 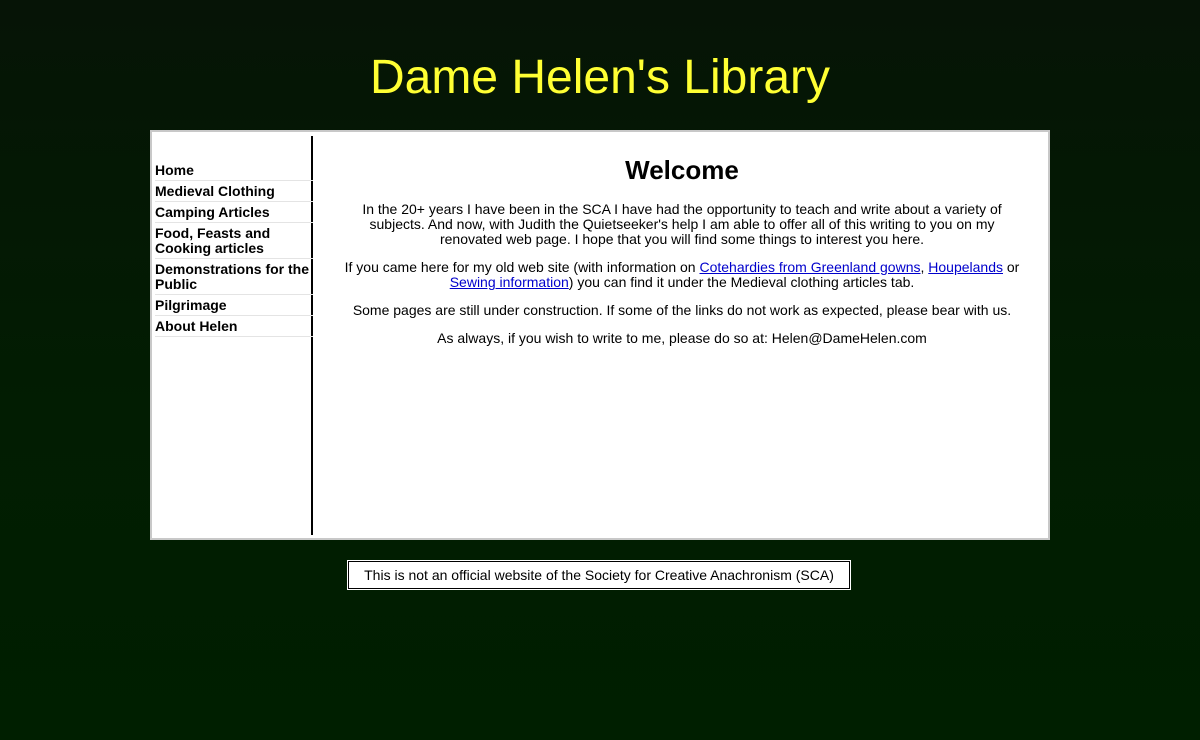 I want to click on nav-item-about-helen: About Helen, so click(x=234, y=326).